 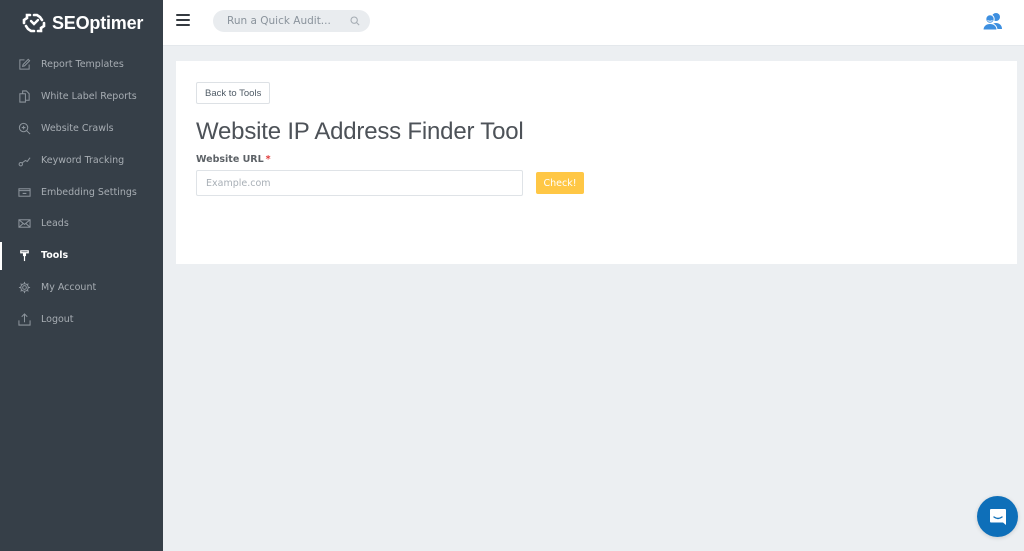 What do you see at coordinates (360, 131) in the screenshot?
I see `page-title: Website IP Address Finder Tool` at bounding box center [360, 131].